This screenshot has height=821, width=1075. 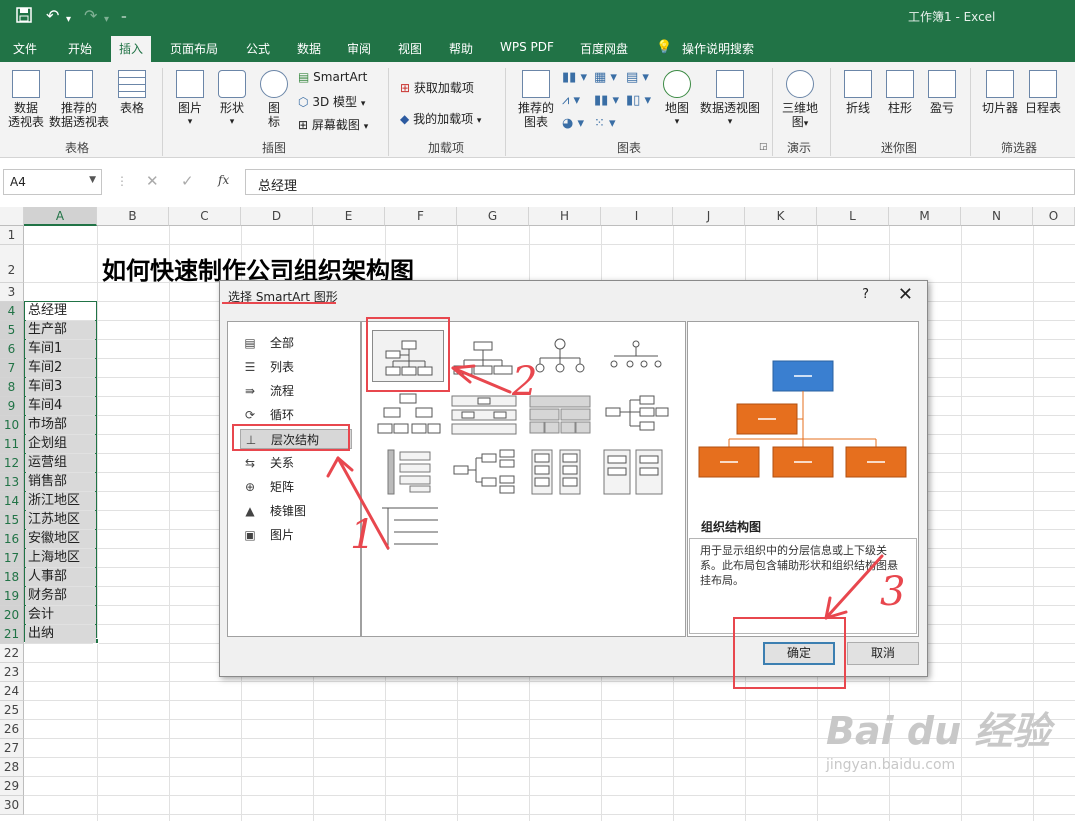 I want to click on annotation-number-2: 2, so click(x=524, y=382).